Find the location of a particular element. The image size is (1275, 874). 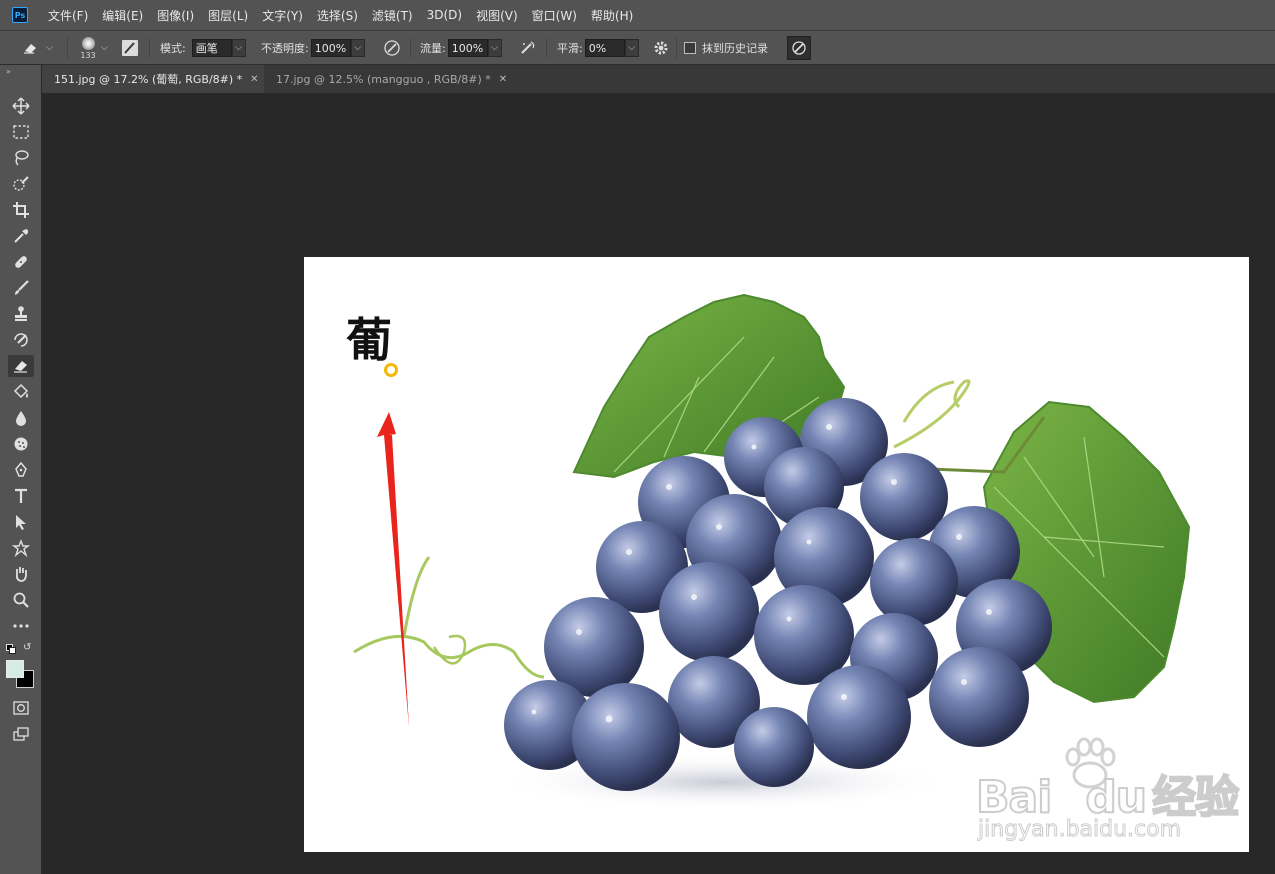

type-tool is located at coordinates (21, 496).